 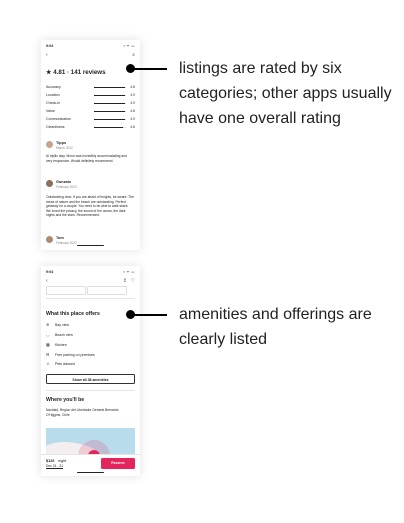 I want to click on parking-icon: ⊟, so click(x=48, y=354).